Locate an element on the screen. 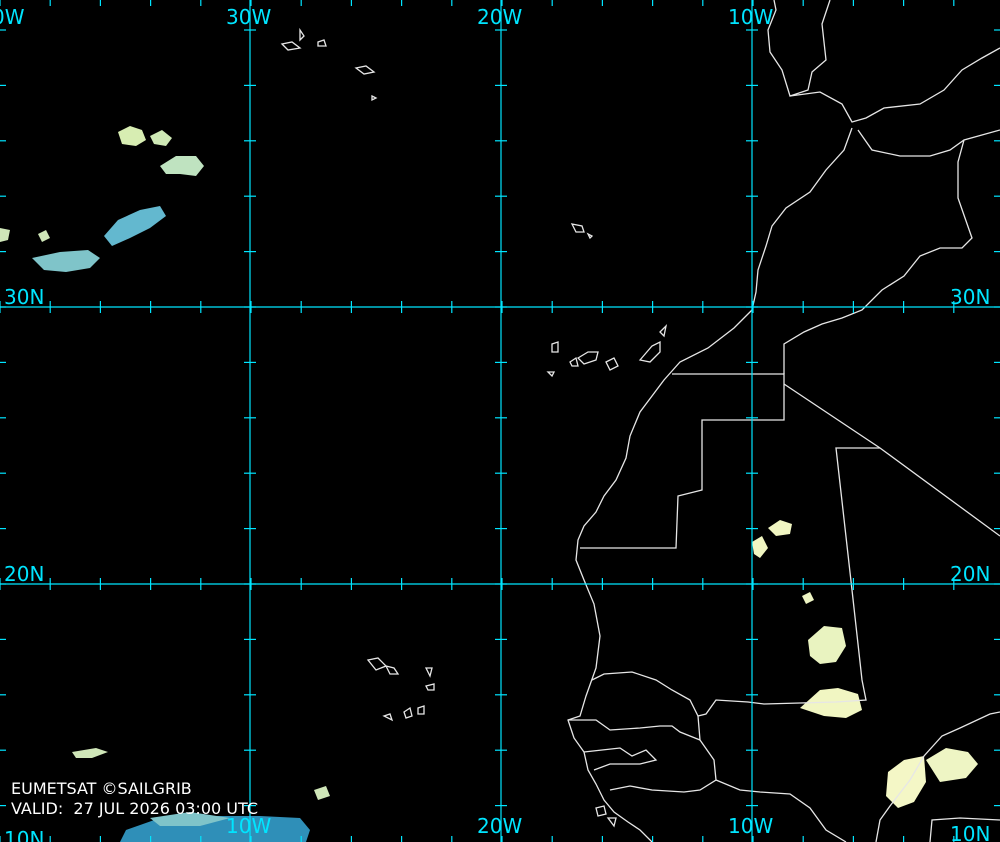 The width and height of the screenshot is (1000, 842). lon-label-top-0: 0W is located at coordinates (12, 17).